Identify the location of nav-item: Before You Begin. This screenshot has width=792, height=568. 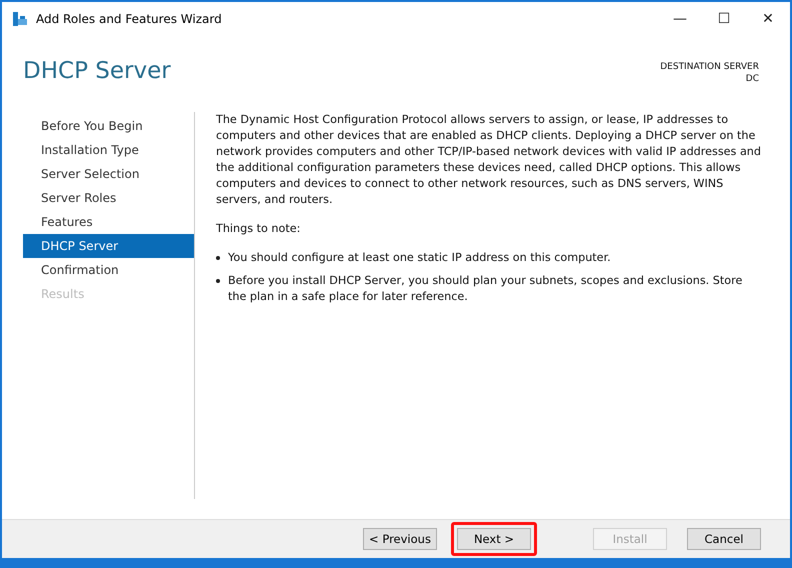
(108, 126).